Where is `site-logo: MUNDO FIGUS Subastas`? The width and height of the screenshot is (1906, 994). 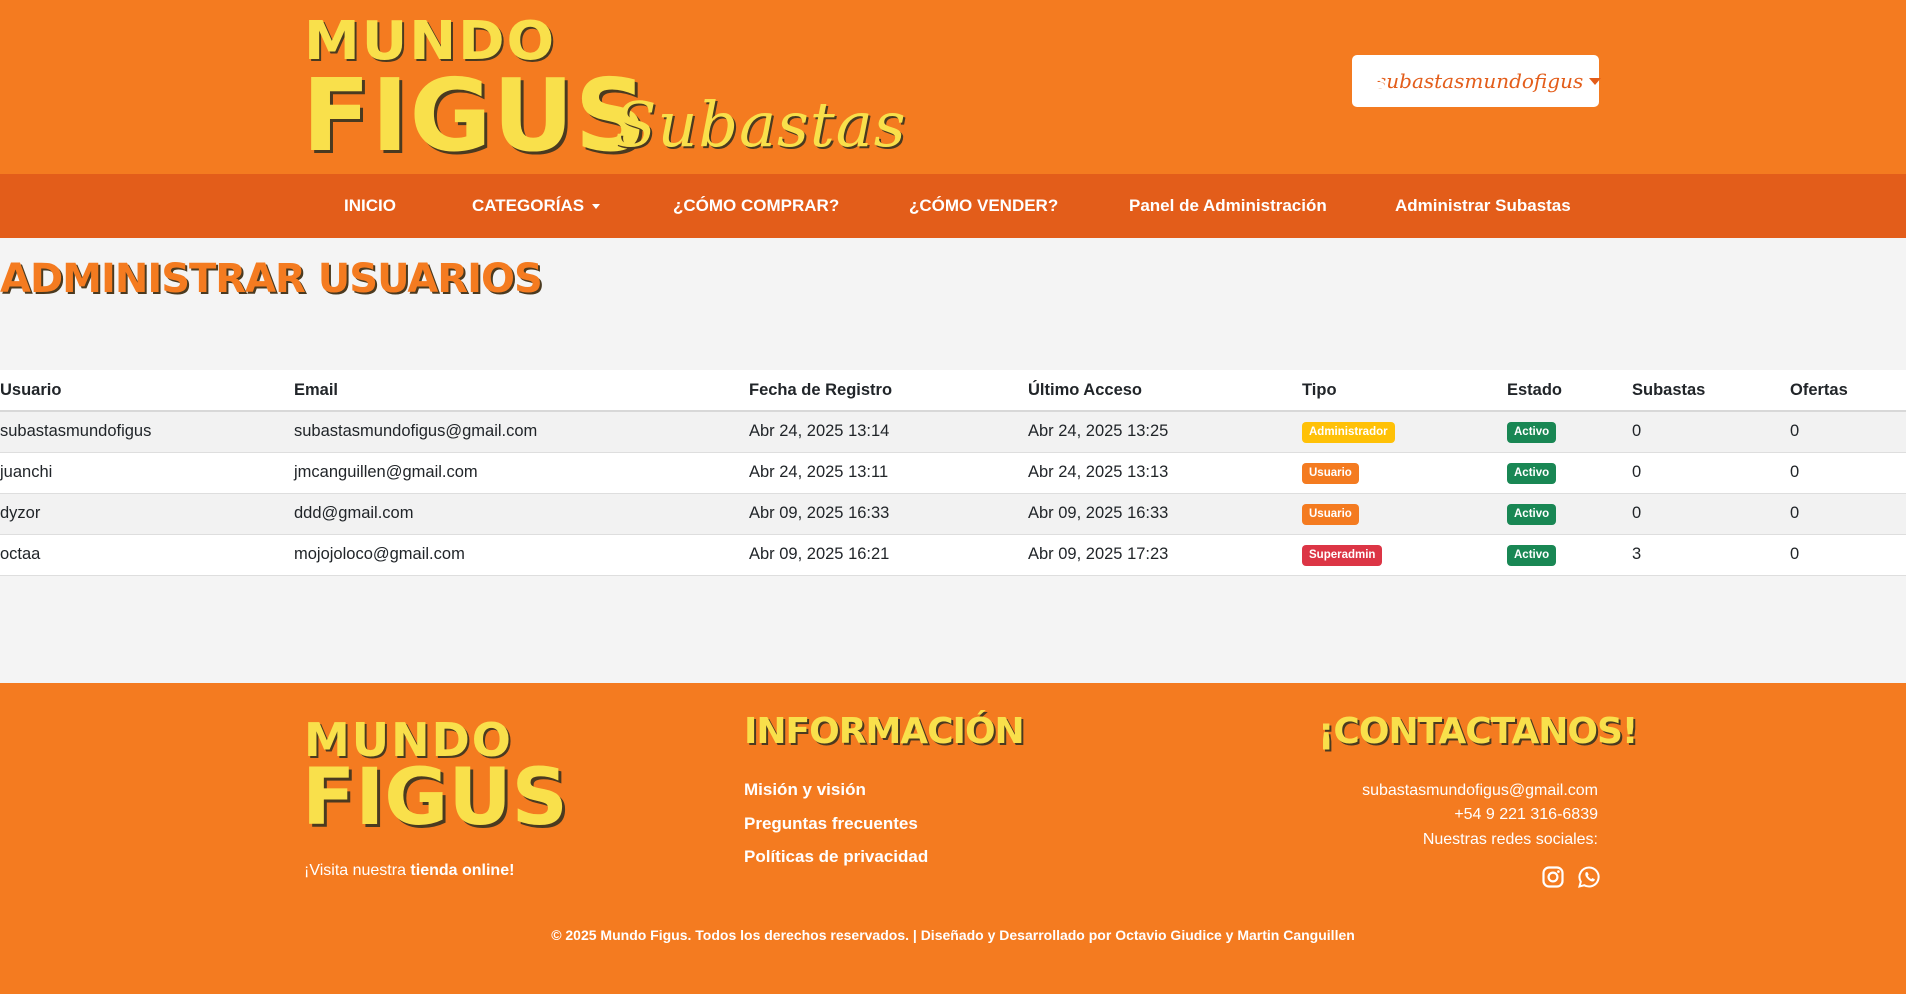
site-logo: MUNDO FIGUS Subastas is located at coordinates (604, 90).